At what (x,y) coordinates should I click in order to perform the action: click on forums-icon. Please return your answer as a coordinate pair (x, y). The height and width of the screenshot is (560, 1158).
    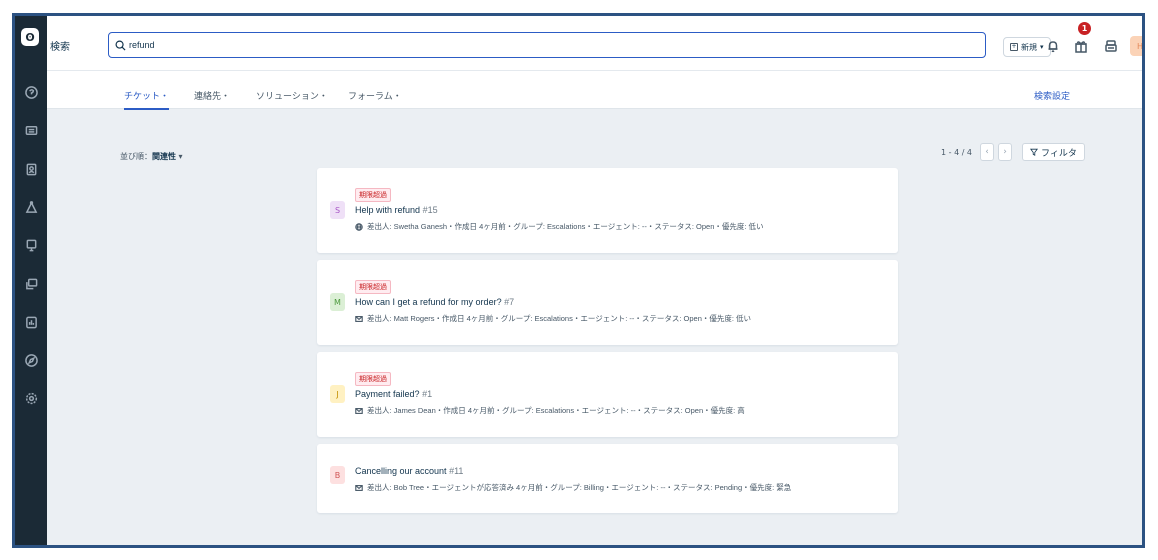
    Looking at the image, I should click on (31, 284).